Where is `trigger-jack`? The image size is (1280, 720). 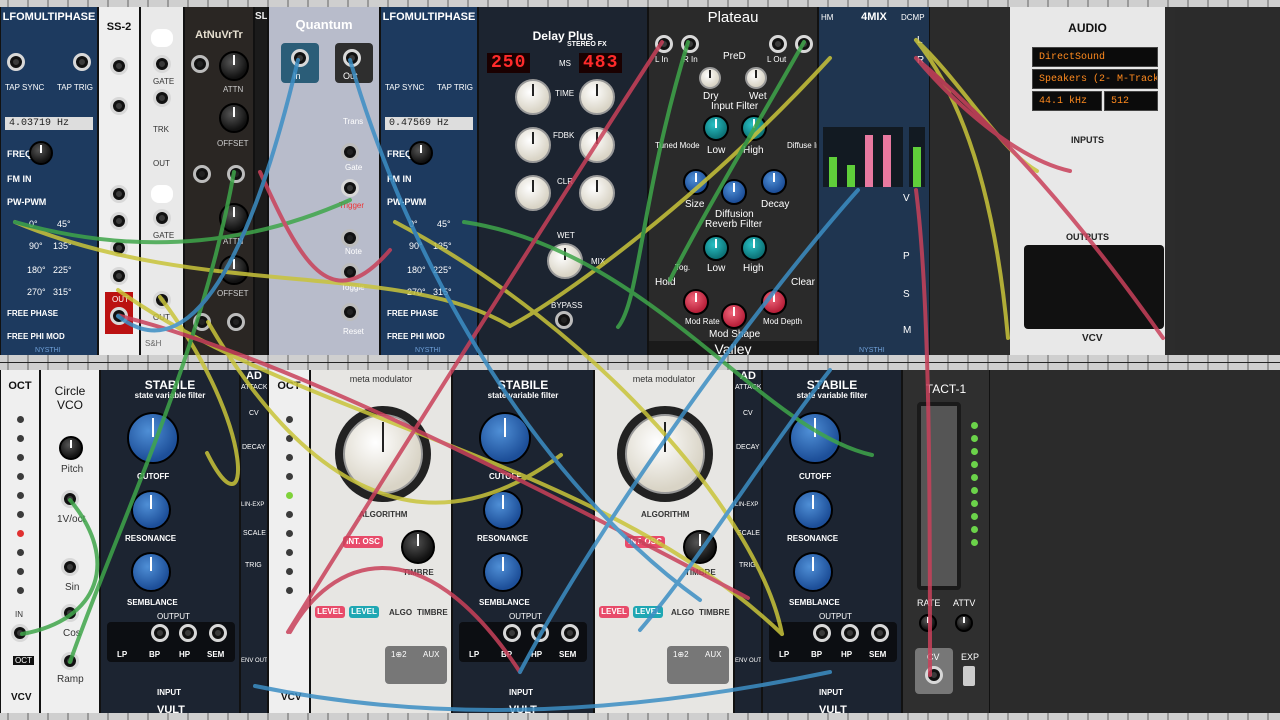 trigger-jack is located at coordinates (350, 188).